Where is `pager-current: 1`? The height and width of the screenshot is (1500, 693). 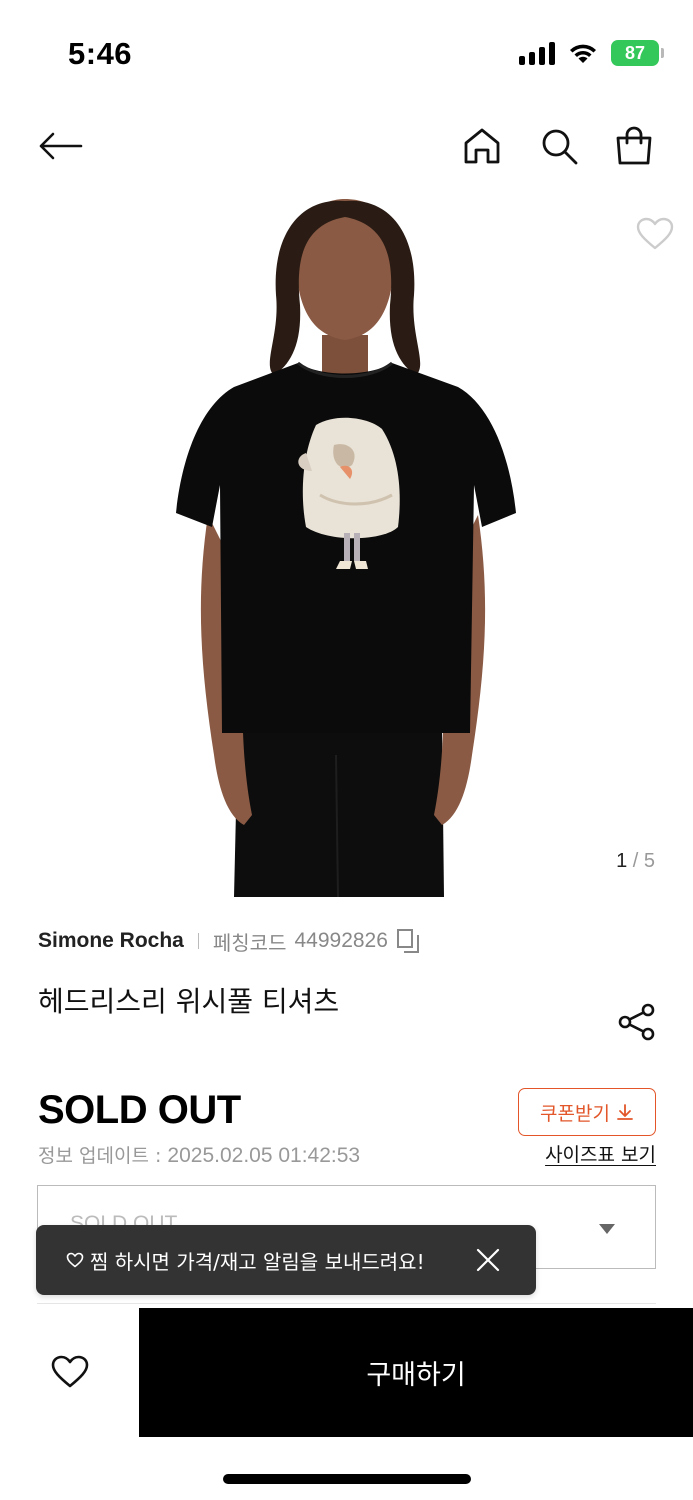 pager-current: 1 is located at coordinates (622, 861).